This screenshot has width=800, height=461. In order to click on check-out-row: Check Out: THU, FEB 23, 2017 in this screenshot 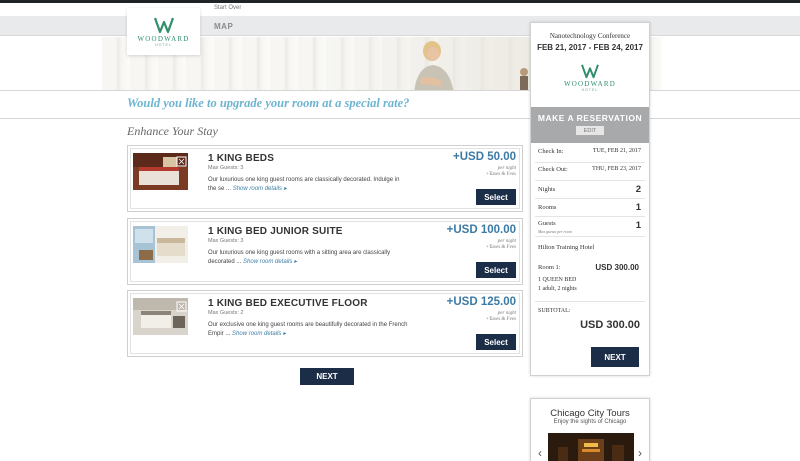, I will do `click(590, 172)`.